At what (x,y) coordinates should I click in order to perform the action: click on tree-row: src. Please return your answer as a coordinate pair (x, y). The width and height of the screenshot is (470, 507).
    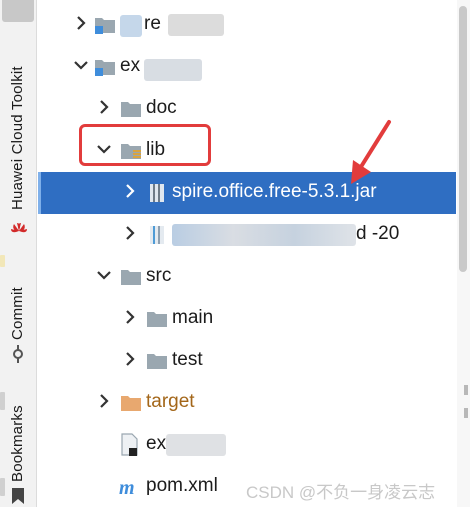
    Looking at the image, I should click on (247, 277).